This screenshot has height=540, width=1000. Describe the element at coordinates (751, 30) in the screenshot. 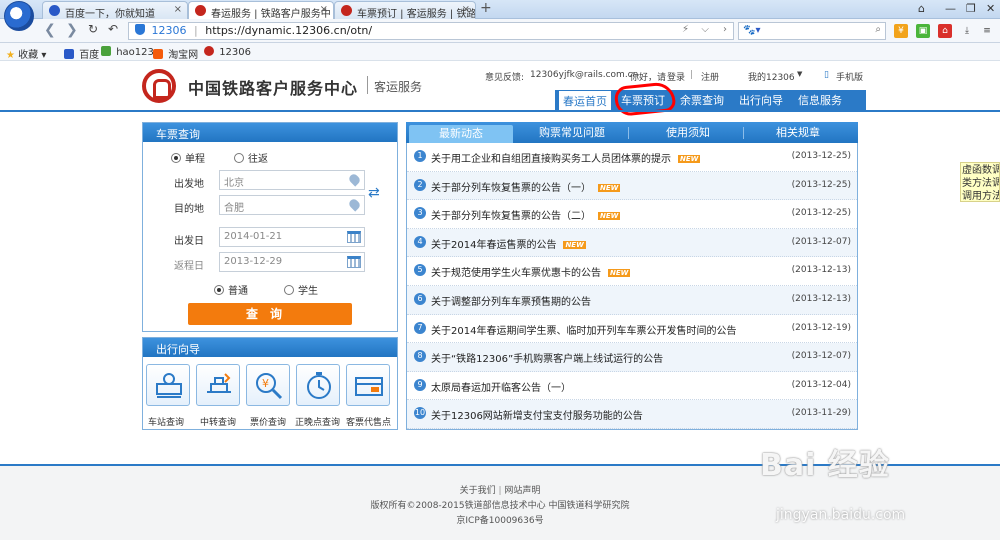

I see `search-engine-icon: 🐾▾` at that location.